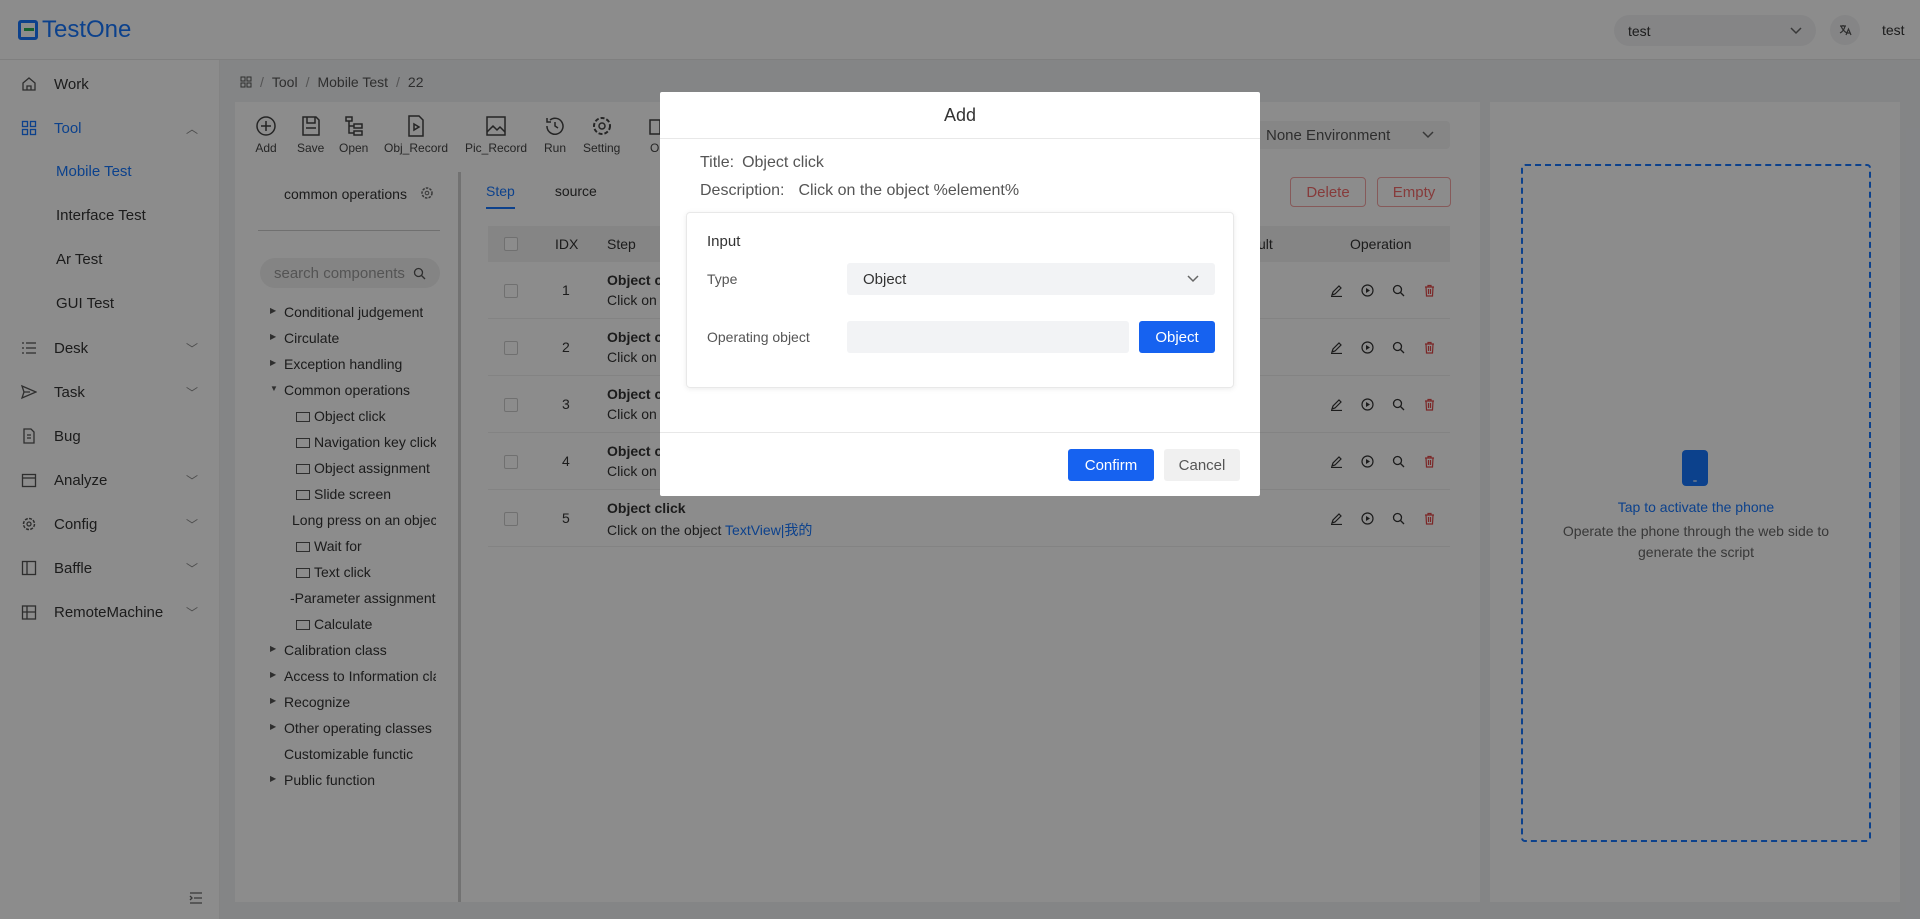  Describe the element at coordinates (1202, 465) in the screenshot. I see `cancel-button: Cancel` at that location.